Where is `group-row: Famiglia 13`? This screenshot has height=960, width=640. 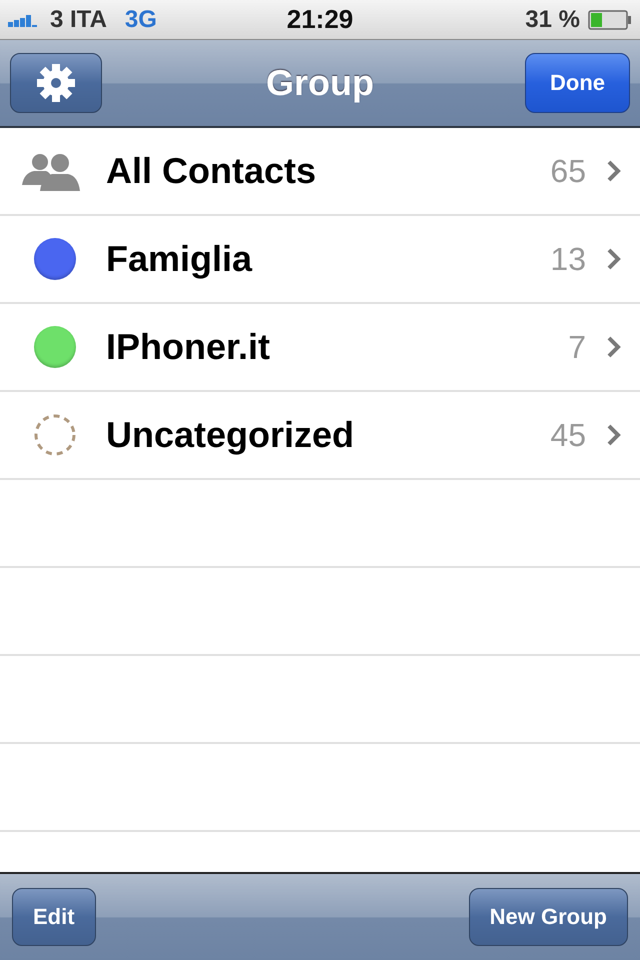 group-row: Famiglia 13 is located at coordinates (320, 260).